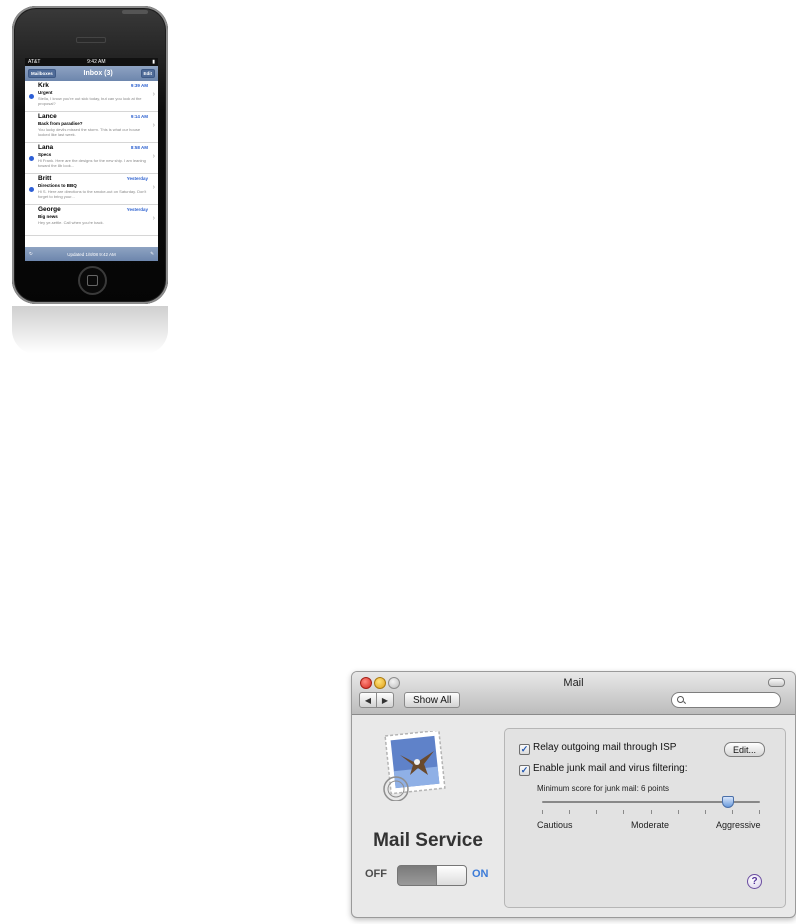 This screenshot has height=924, width=796. What do you see at coordinates (428, 840) in the screenshot?
I see `service-name: Mail Service` at bounding box center [428, 840].